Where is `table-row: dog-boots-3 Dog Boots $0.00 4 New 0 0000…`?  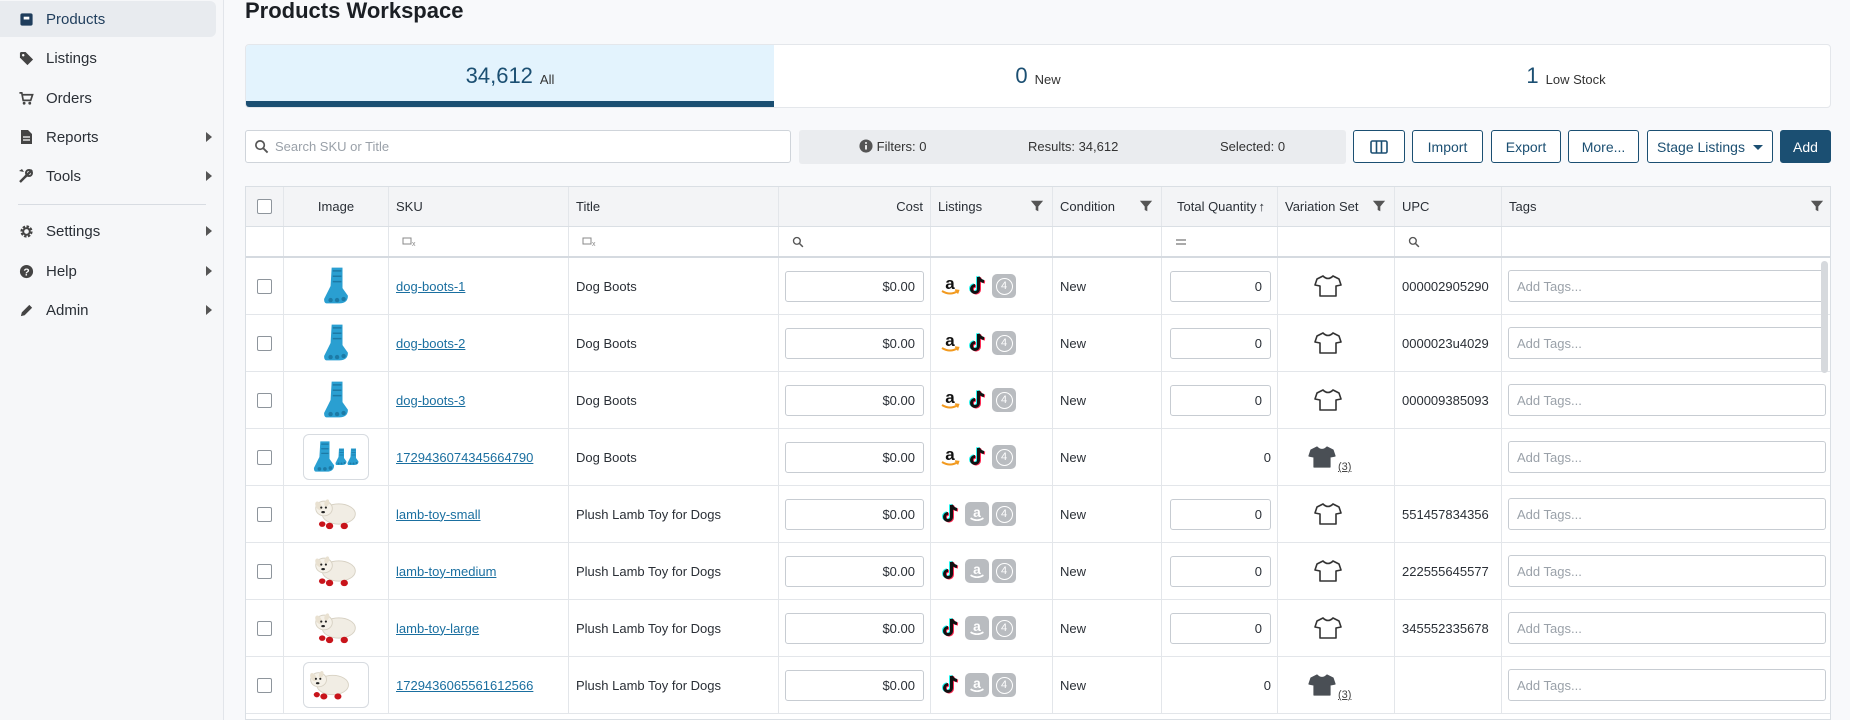 table-row: dog-boots-3 Dog Boots $0.00 4 New 0 0000… is located at coordinates (1038, 400).